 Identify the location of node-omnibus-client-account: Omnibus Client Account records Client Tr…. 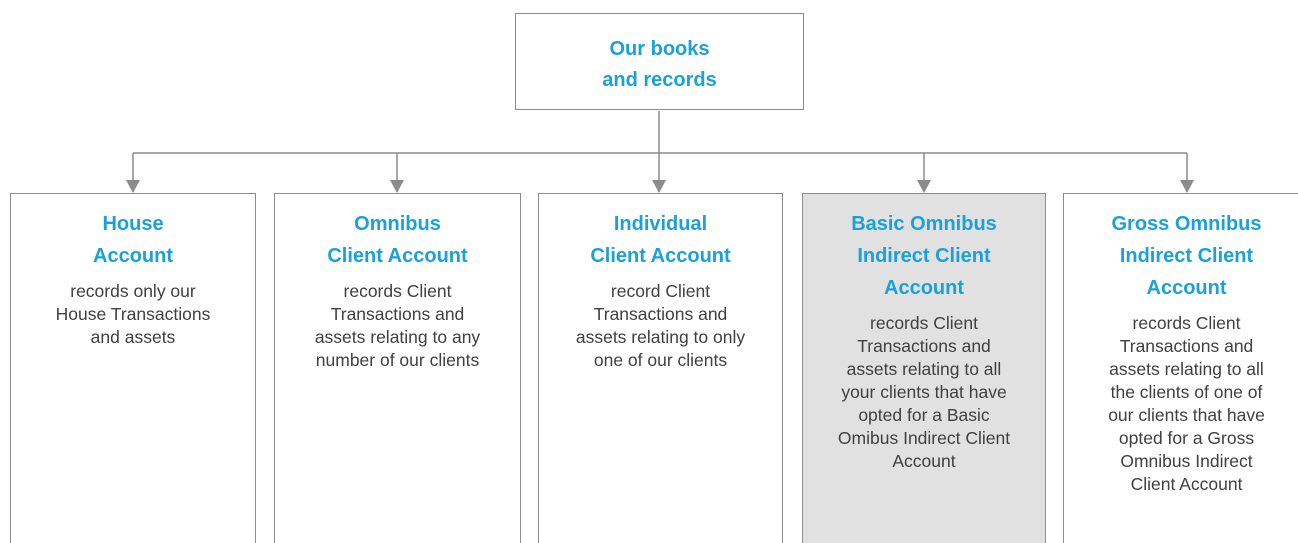
(397, 368).